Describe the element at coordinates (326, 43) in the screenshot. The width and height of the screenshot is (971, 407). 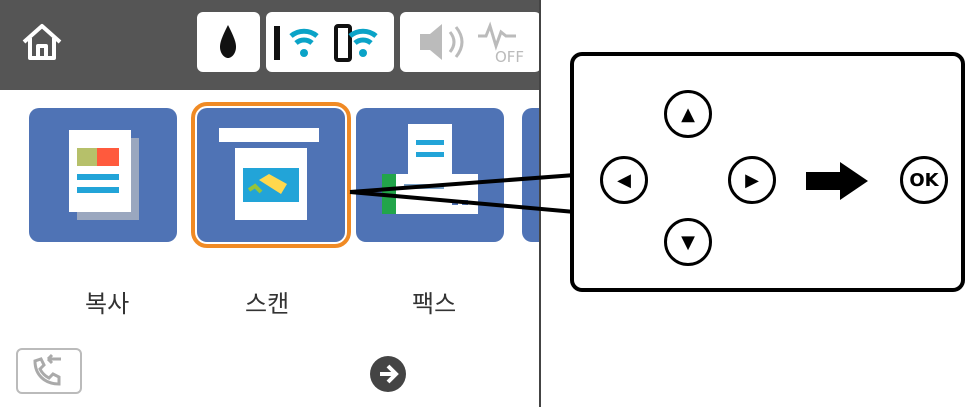
I see `wifi-and-direct-icons` at that location.